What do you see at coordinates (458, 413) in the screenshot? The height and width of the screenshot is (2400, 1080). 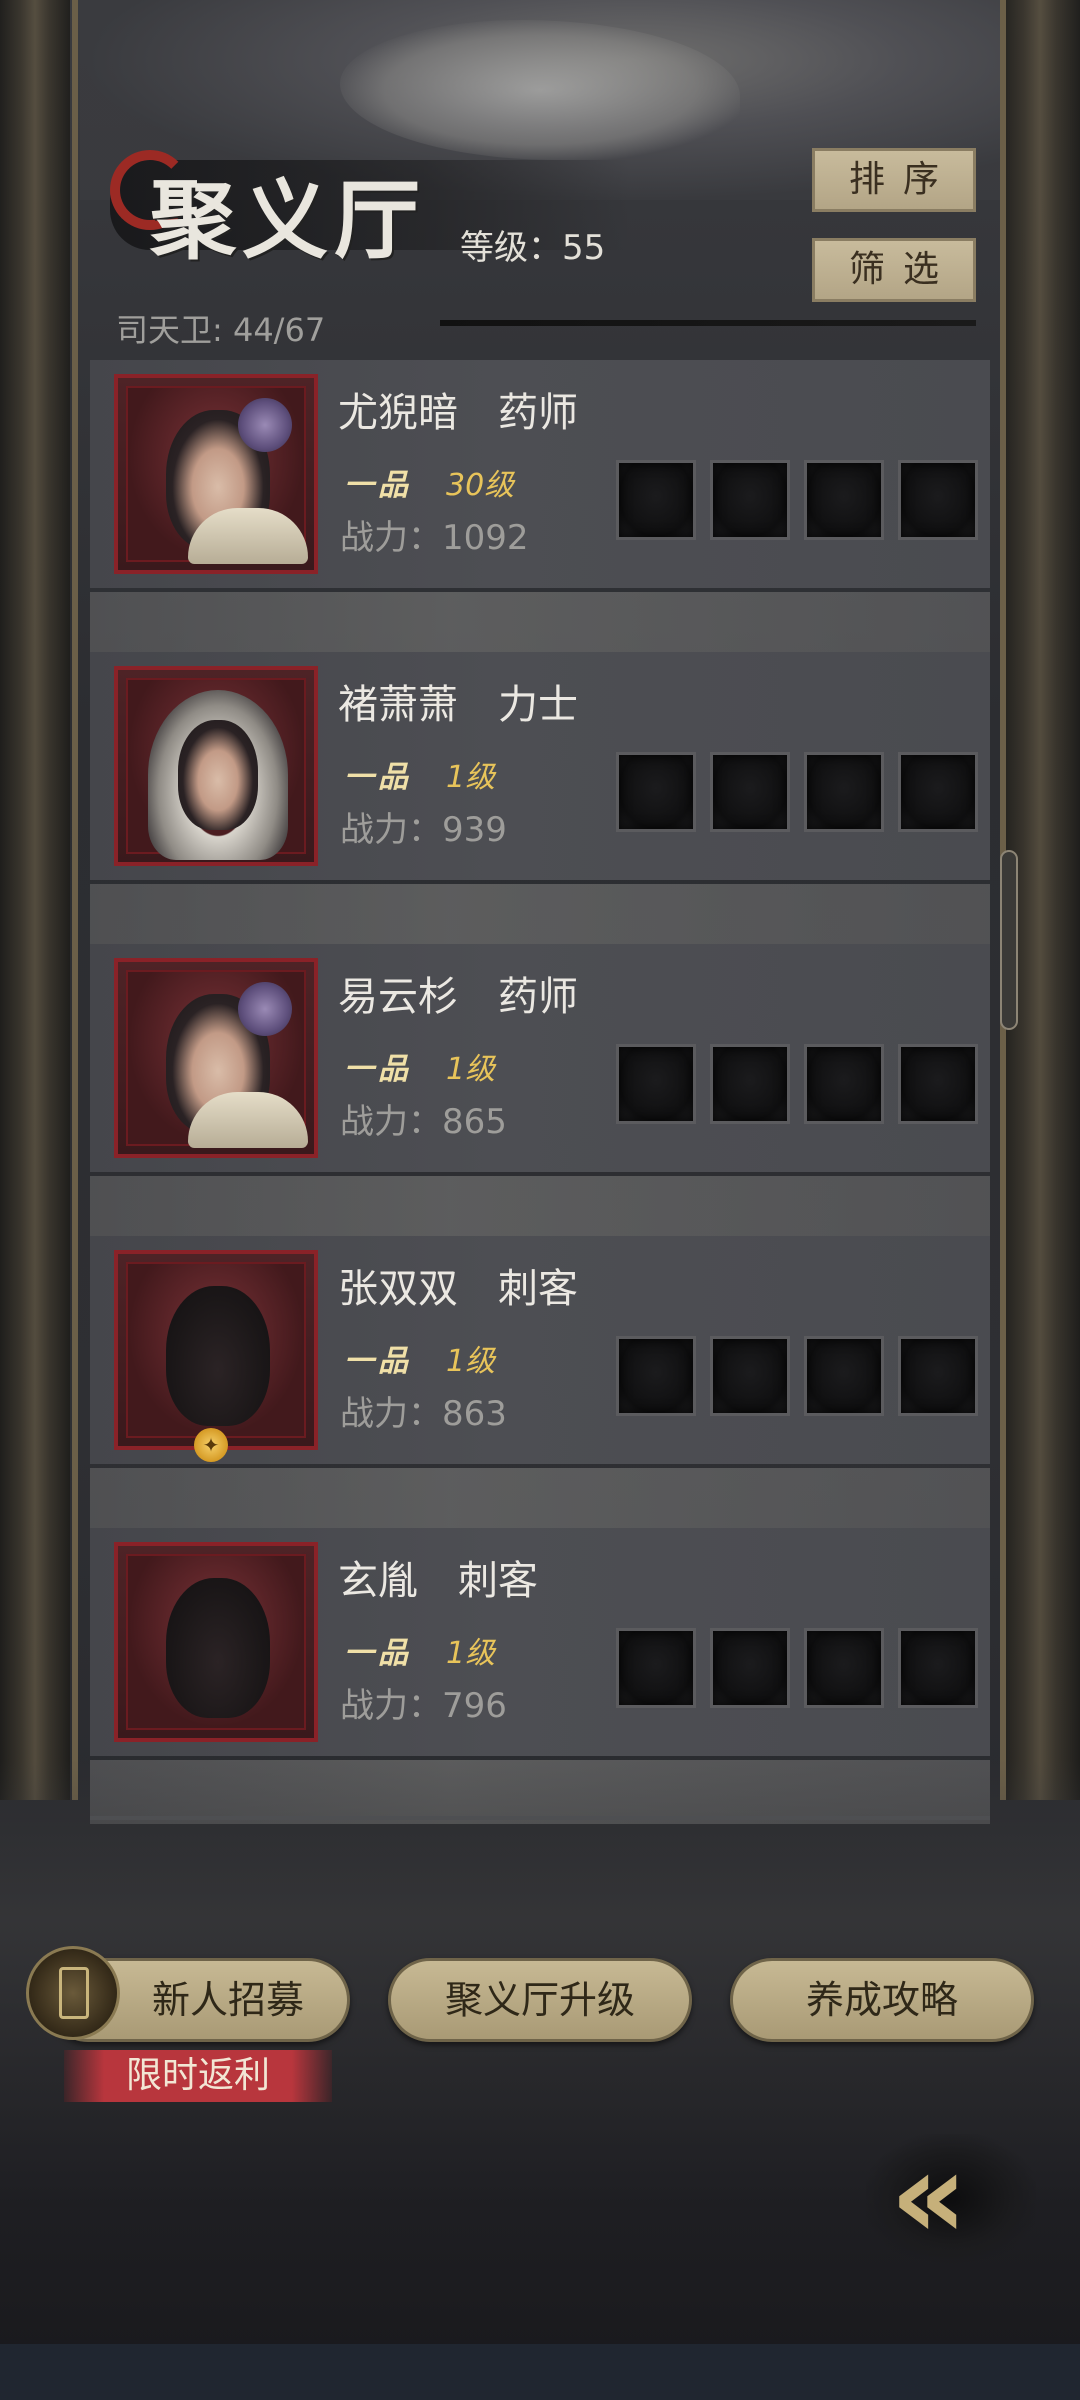 I see `hero-name: 尤猊暗 药师` at bounding box center [458, 413].